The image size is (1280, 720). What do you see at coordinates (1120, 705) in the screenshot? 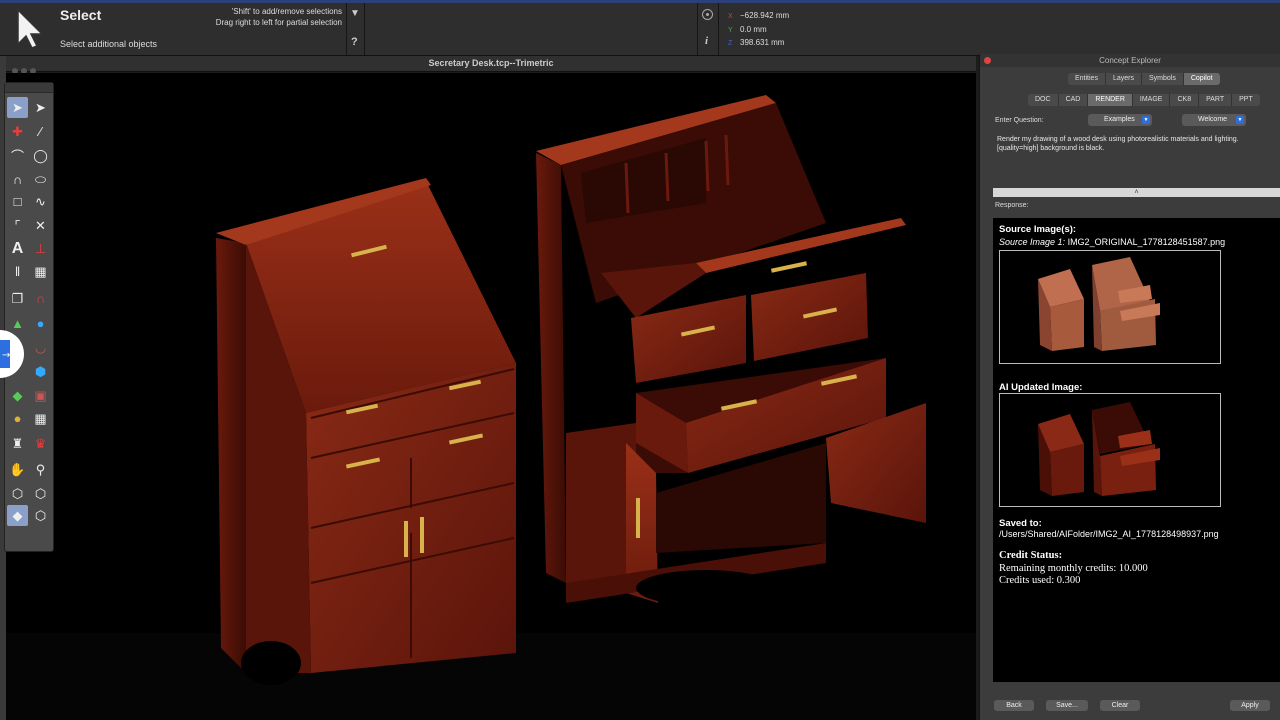
I see `clear-button: Clear` at bounding box center [1120, 705].